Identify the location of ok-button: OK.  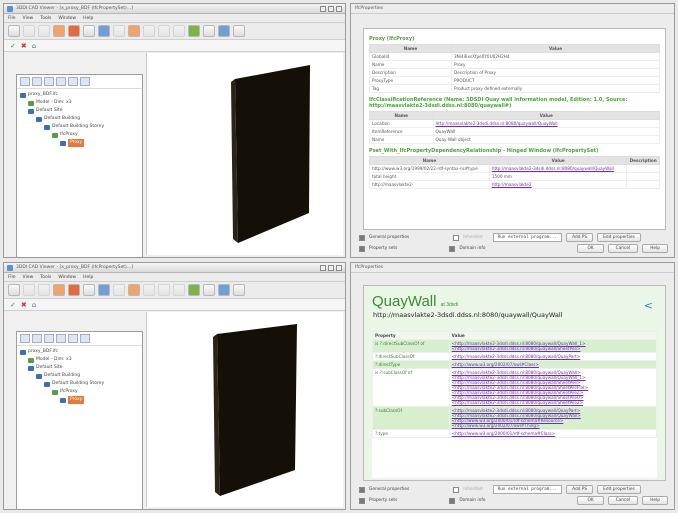
(590, 500).